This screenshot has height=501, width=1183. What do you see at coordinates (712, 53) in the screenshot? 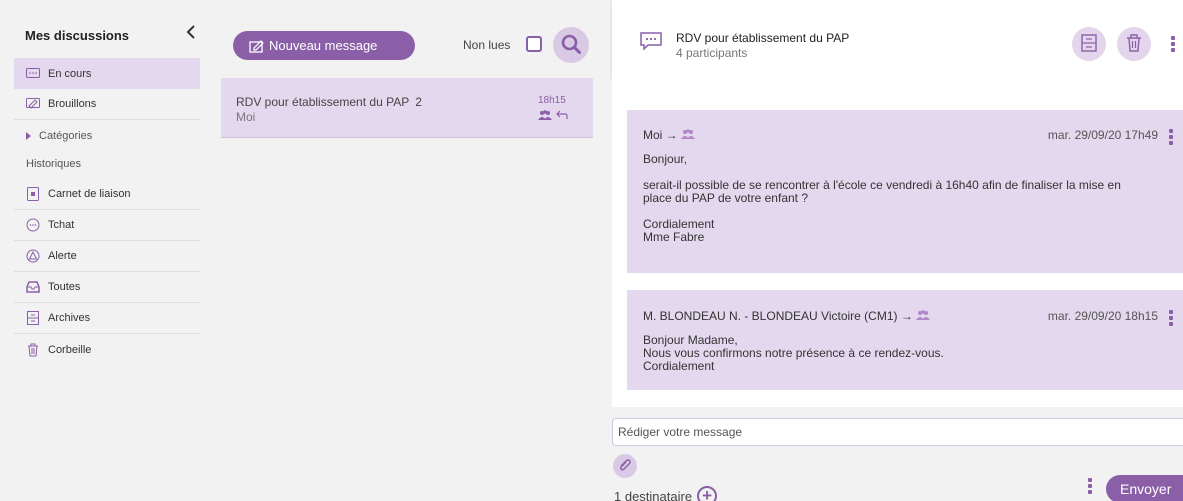
I see `participants-count: 4 participants` at bounding box center [712, 53].